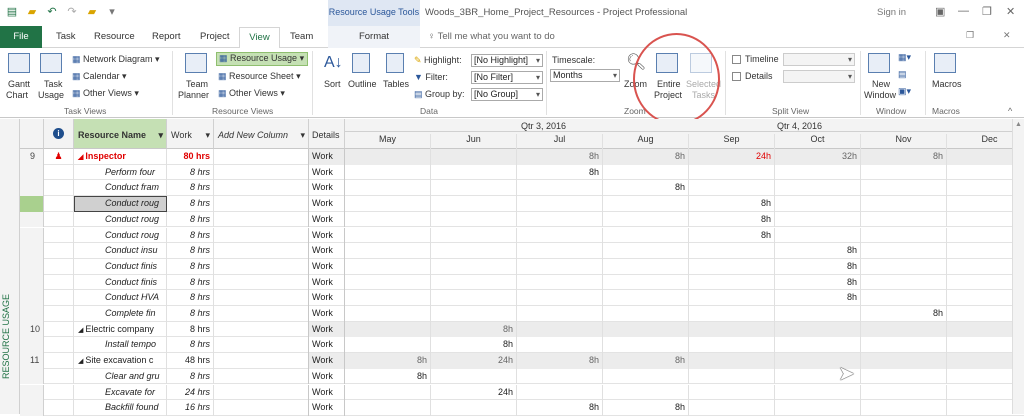 The image size is (1024, 416). I want to click on tell-me-box: ♀ Tell me what you want to do, so click(491, 36).